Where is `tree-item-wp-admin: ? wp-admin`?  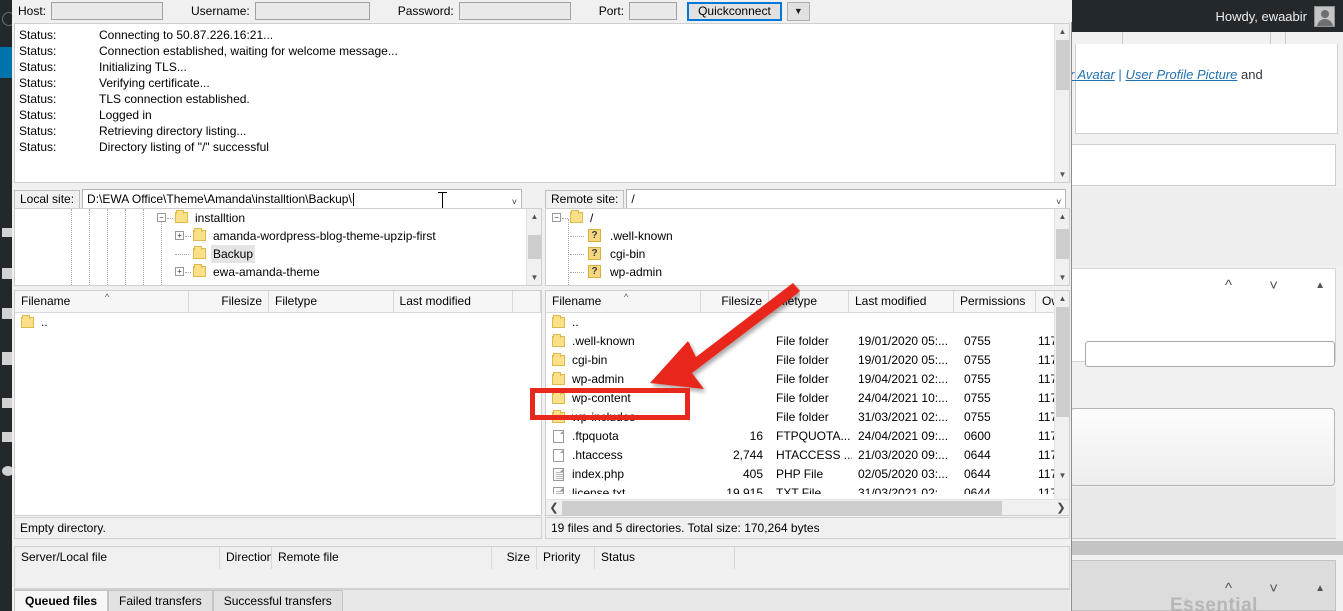
tree-item-wp-admin: ? wp-admin is located at coordinates (807, 272).